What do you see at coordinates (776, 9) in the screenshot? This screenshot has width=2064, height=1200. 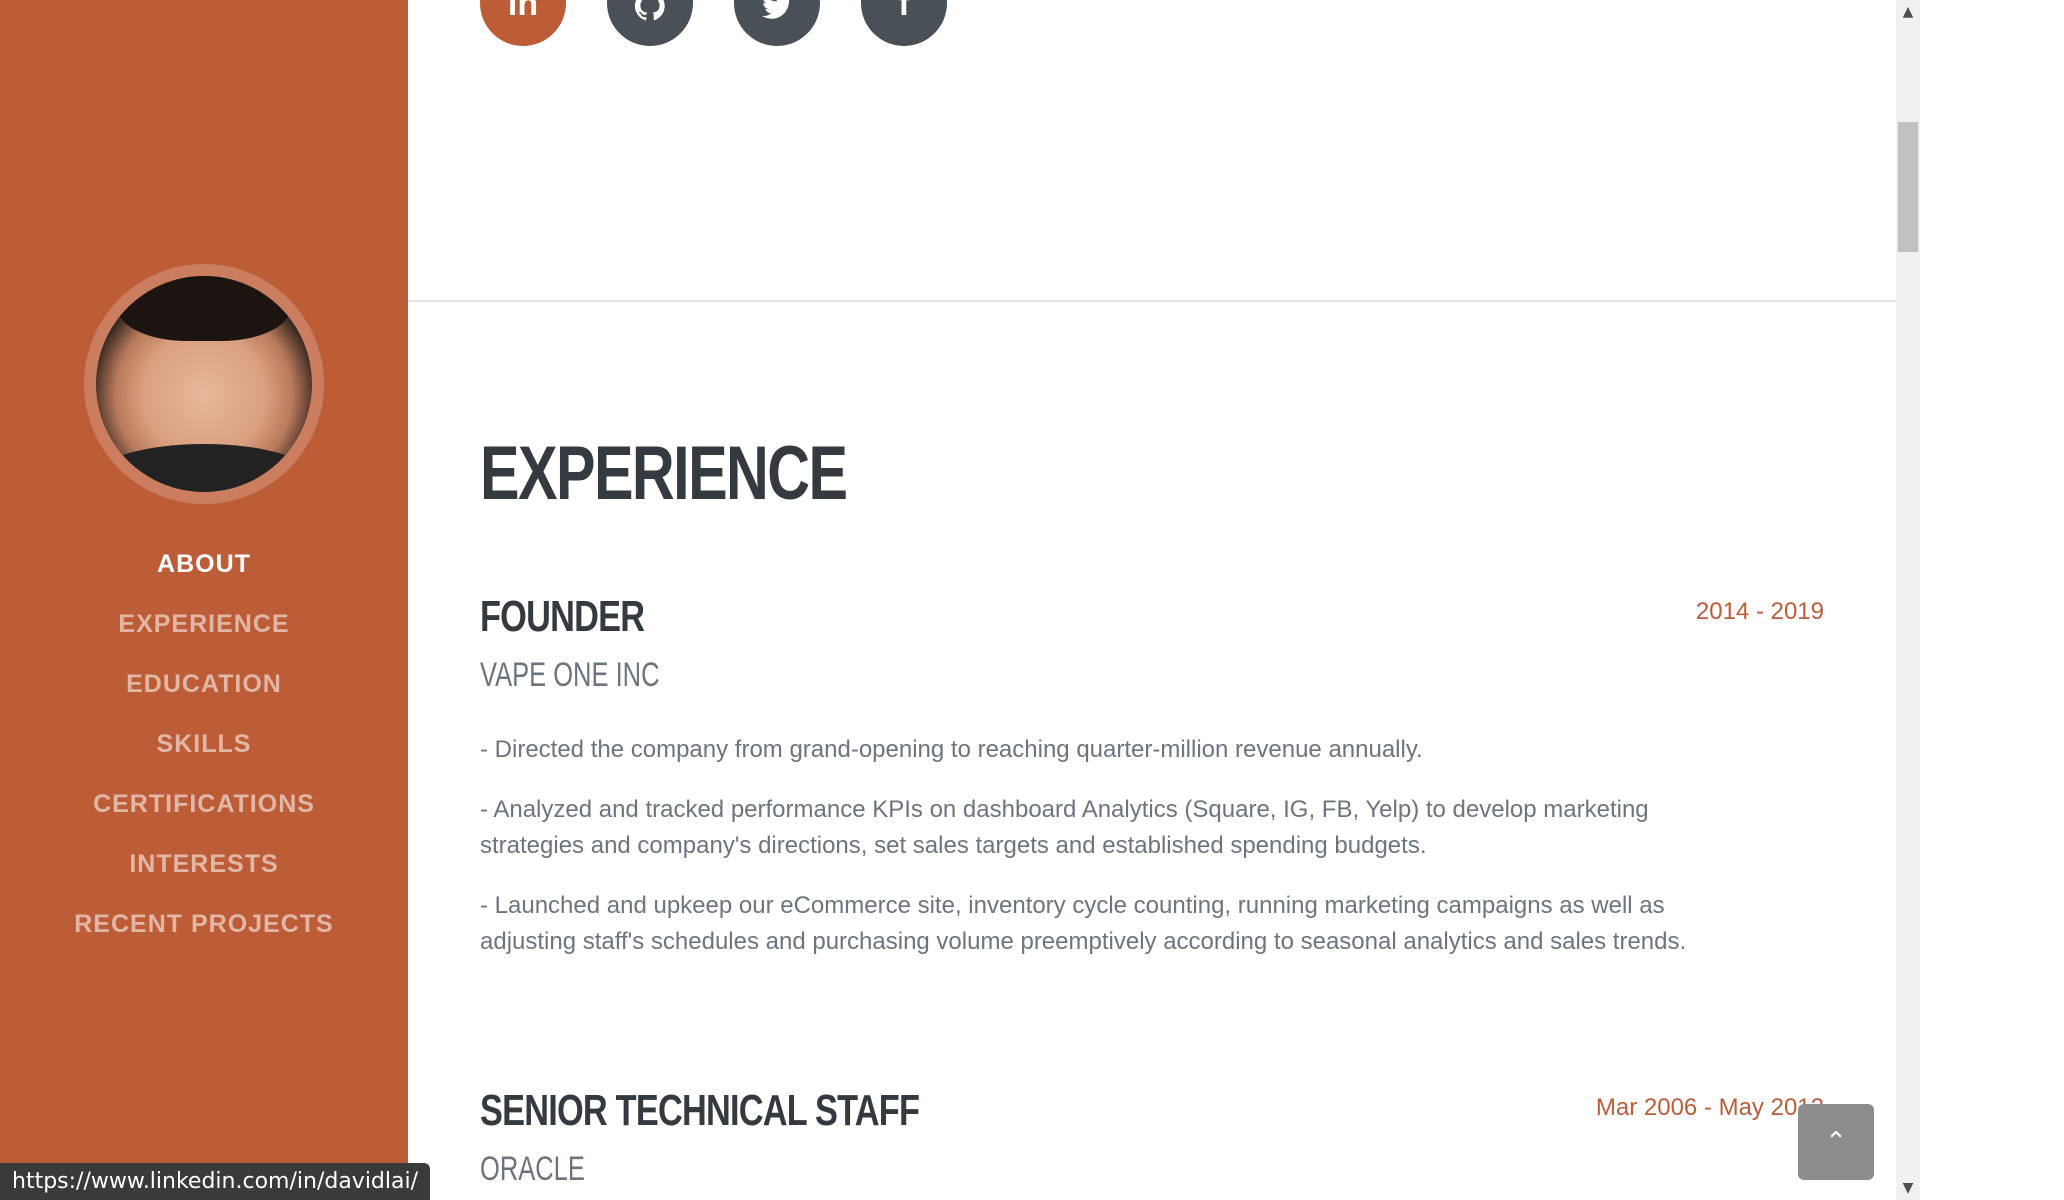 I see `twitter-glyph` at bounding box center [776, 9].